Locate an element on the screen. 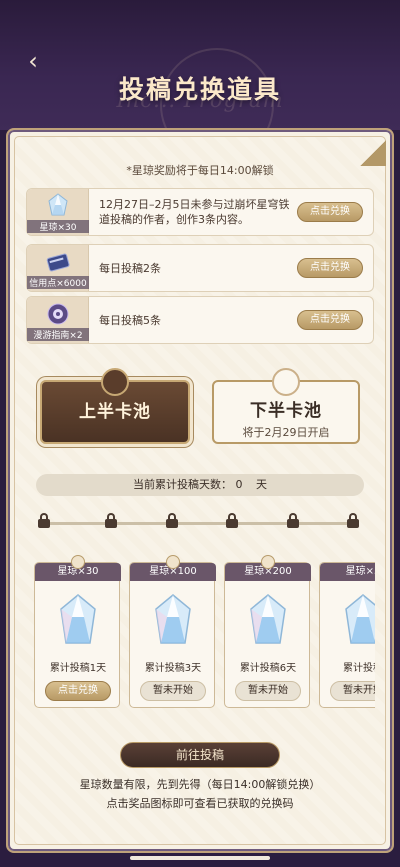  travel-guide-icon is located at coordinates (58, 314).